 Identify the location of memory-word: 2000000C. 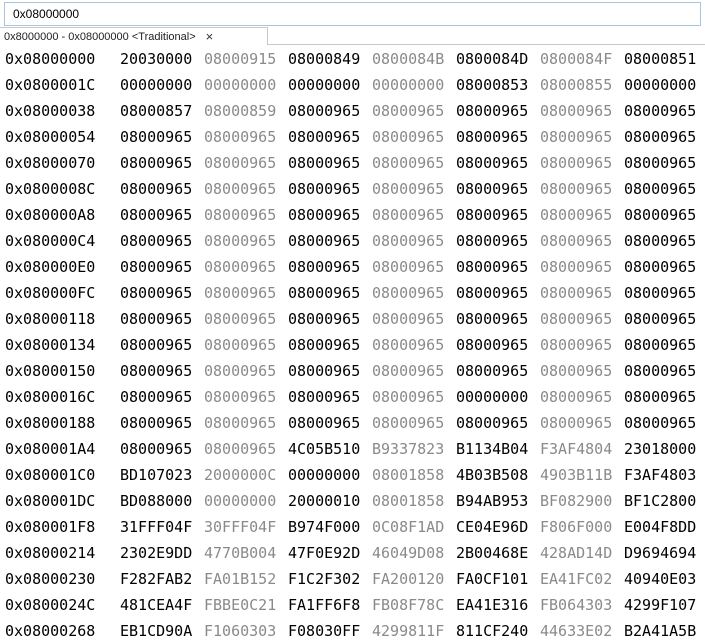
(240, 475).